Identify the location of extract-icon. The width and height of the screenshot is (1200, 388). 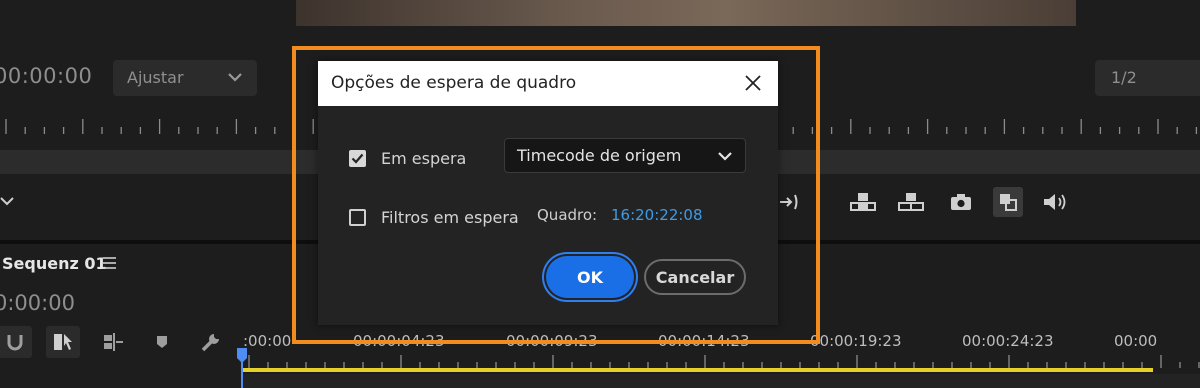
(911, 202).